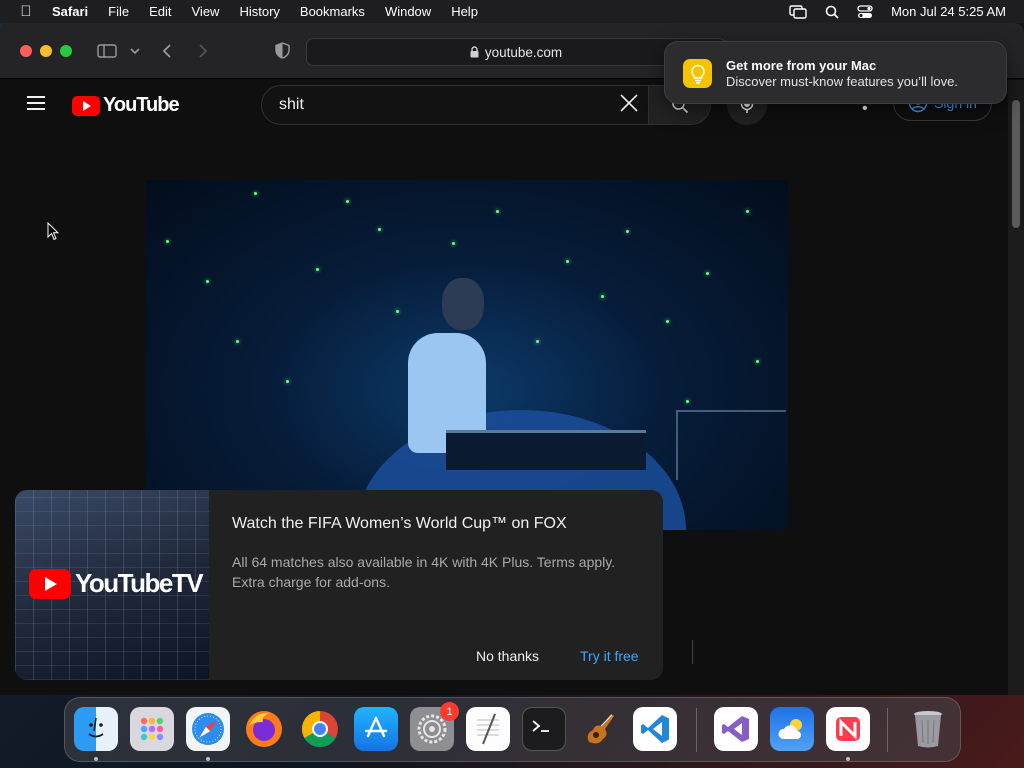 The height and width of the screenshot is (768, 1024). I want to click on visual-studio-code-icon, so click(655, 729).